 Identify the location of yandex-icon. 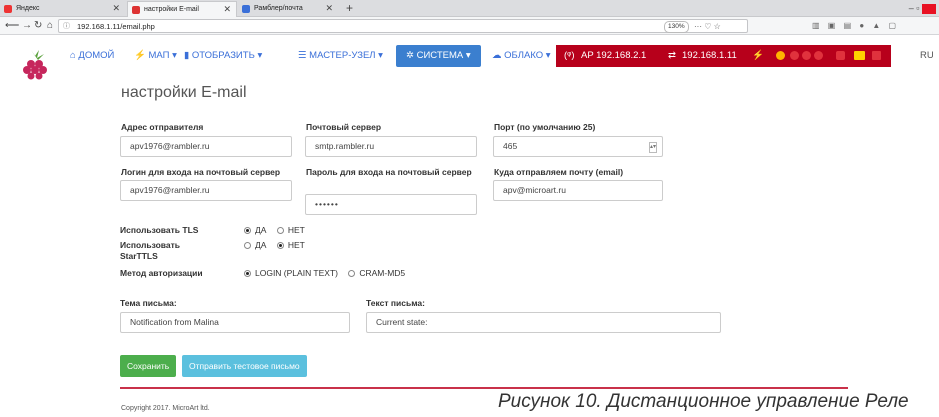
(8, 9).